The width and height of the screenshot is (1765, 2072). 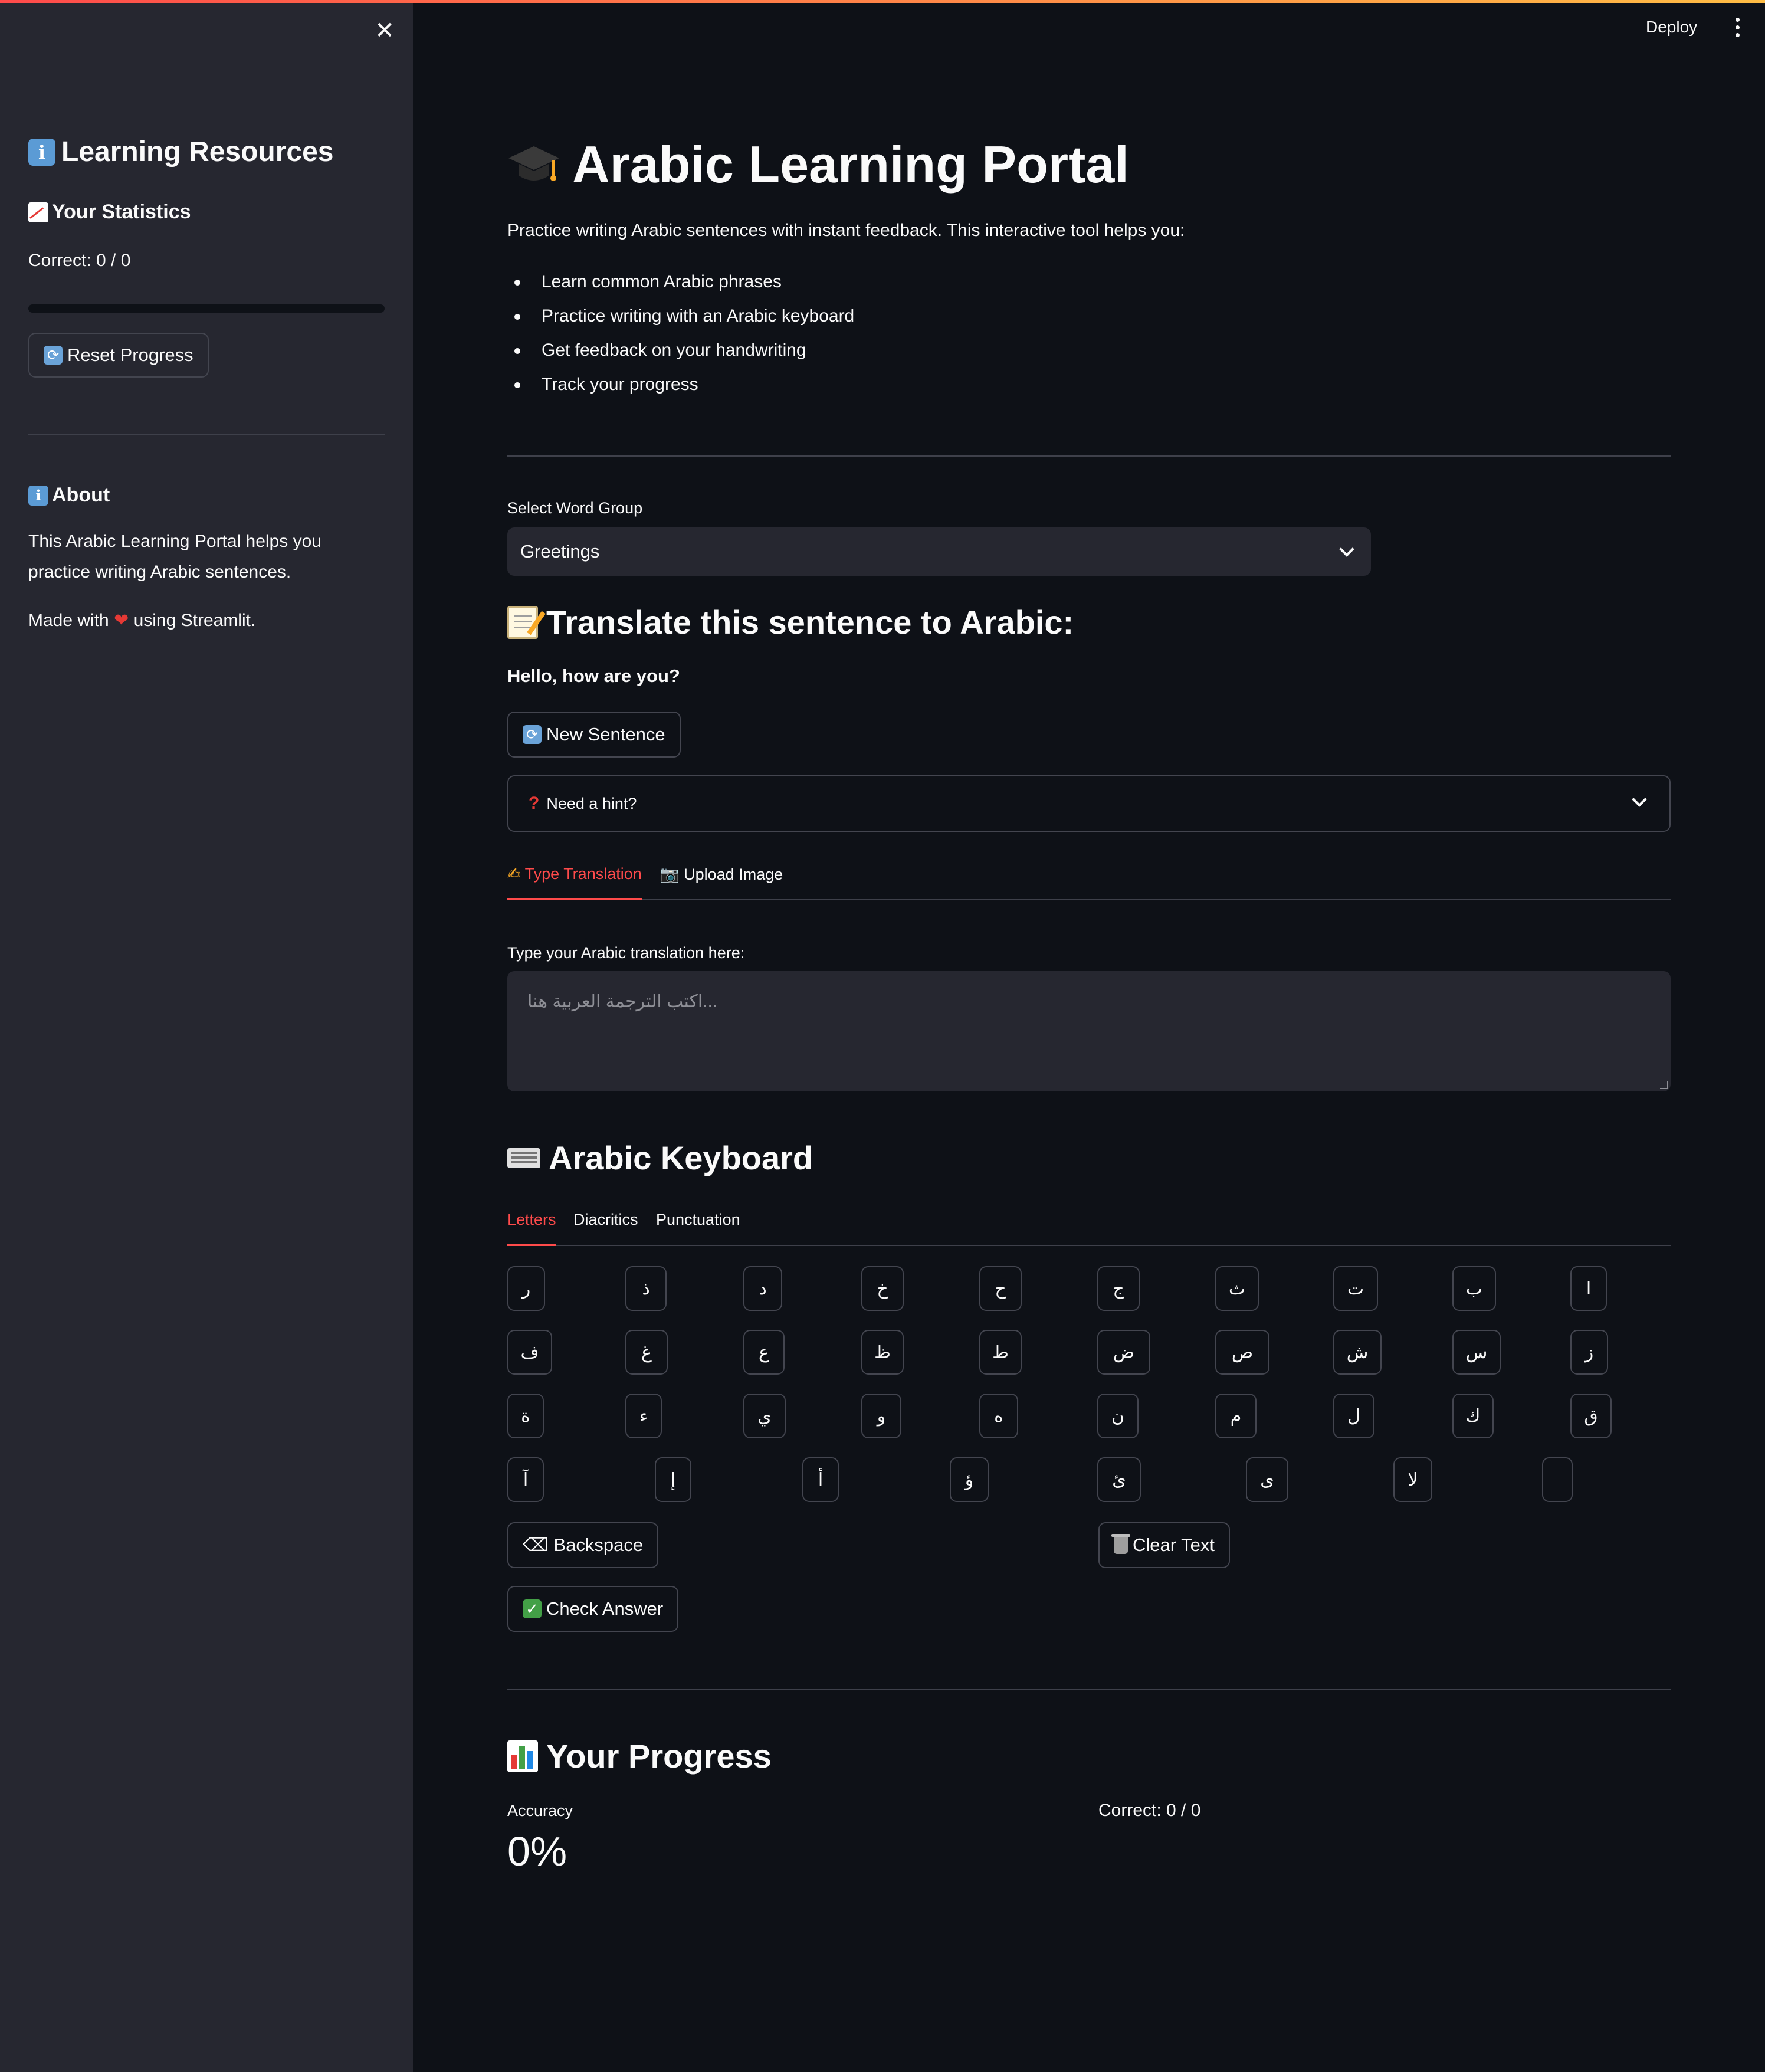 I want to click on clear-text-button: Clear Text, so click(x=1164, y=1545).